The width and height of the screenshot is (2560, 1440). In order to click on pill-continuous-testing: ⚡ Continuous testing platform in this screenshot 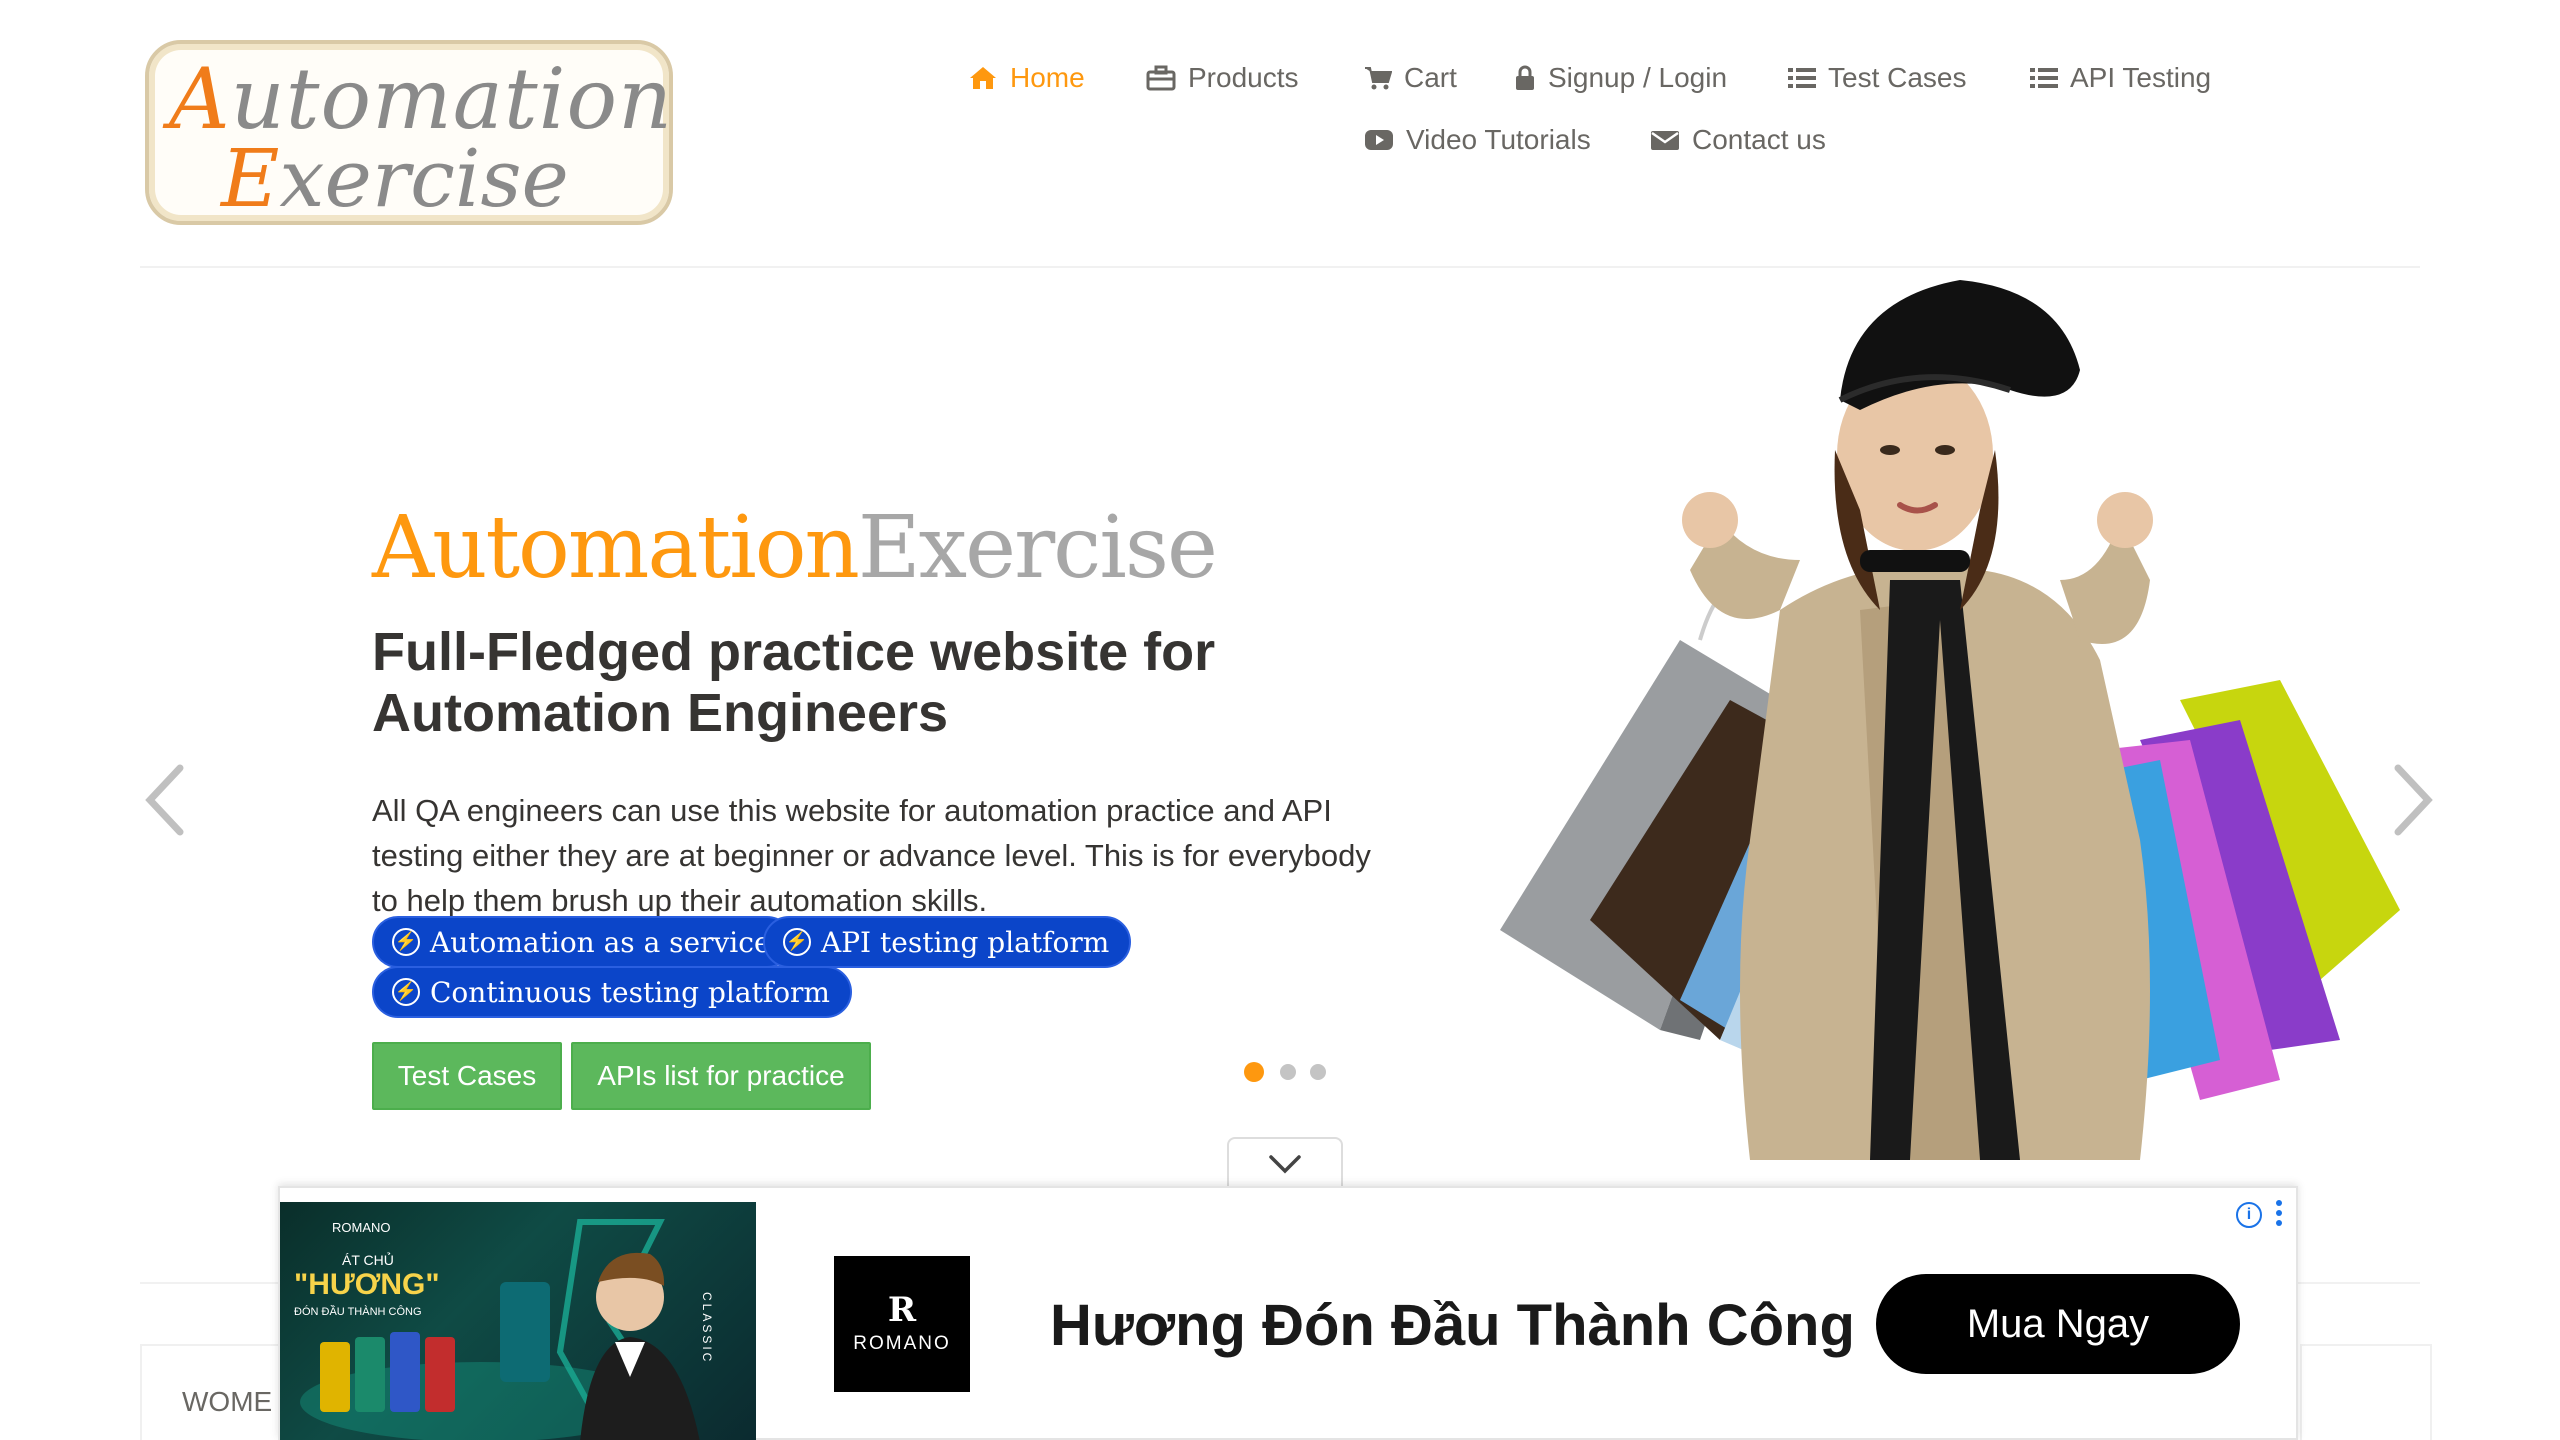, I will do `click(612, 992)`.